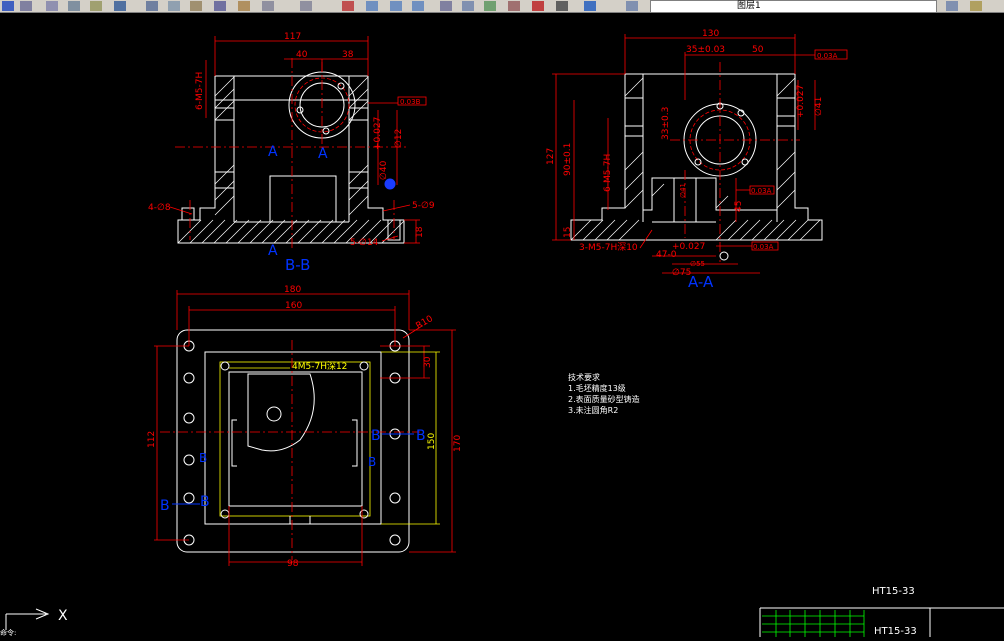  I want to click on sheet-set-icon, so click(514, 6).